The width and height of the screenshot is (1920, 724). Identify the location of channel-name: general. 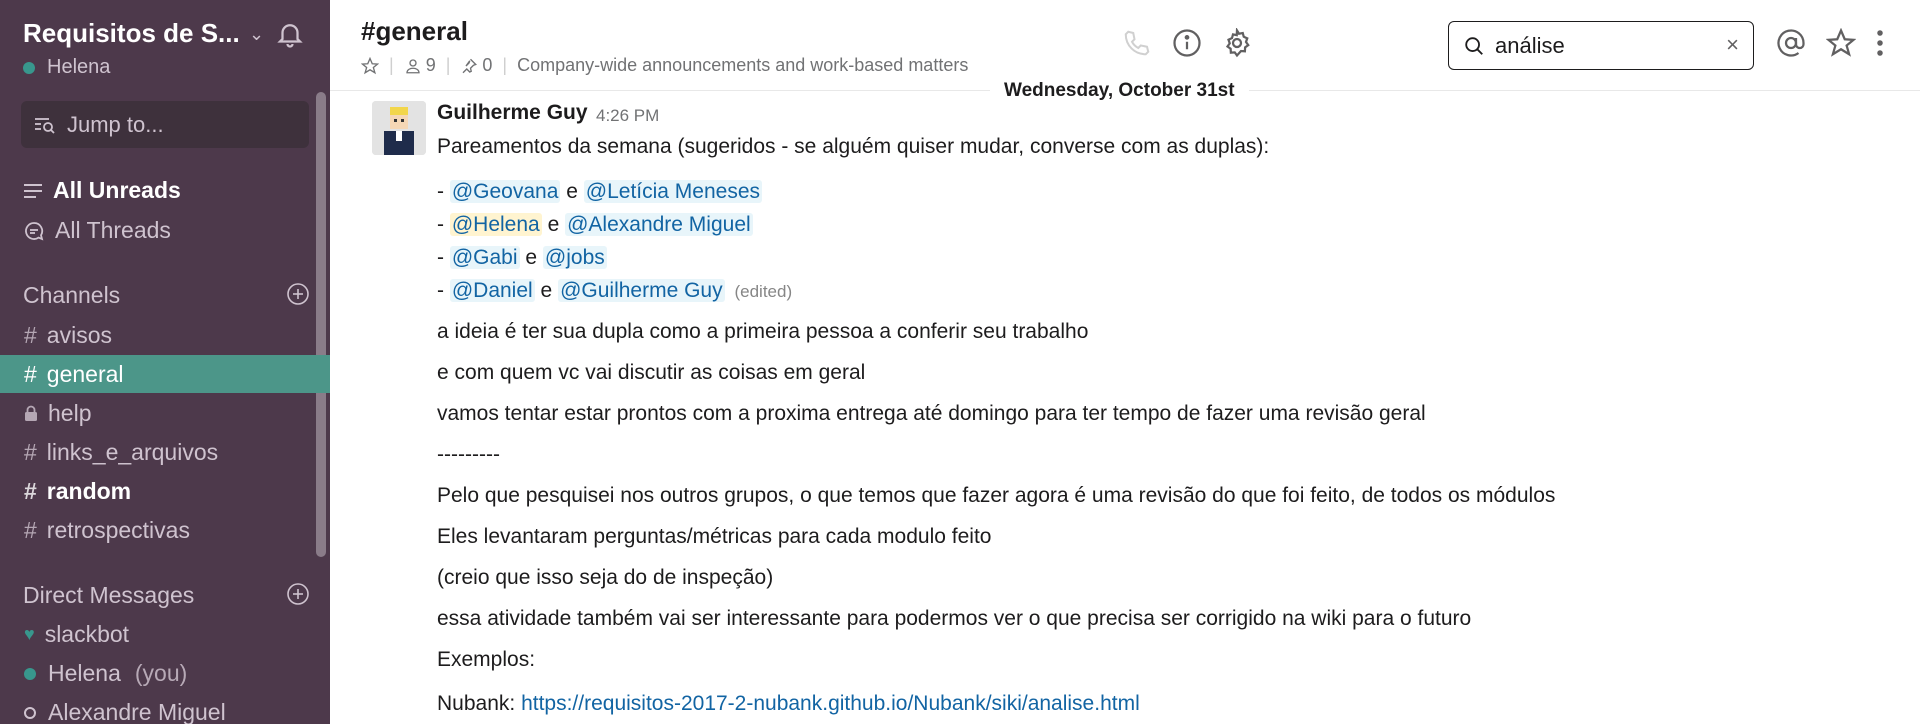
(85, 373).